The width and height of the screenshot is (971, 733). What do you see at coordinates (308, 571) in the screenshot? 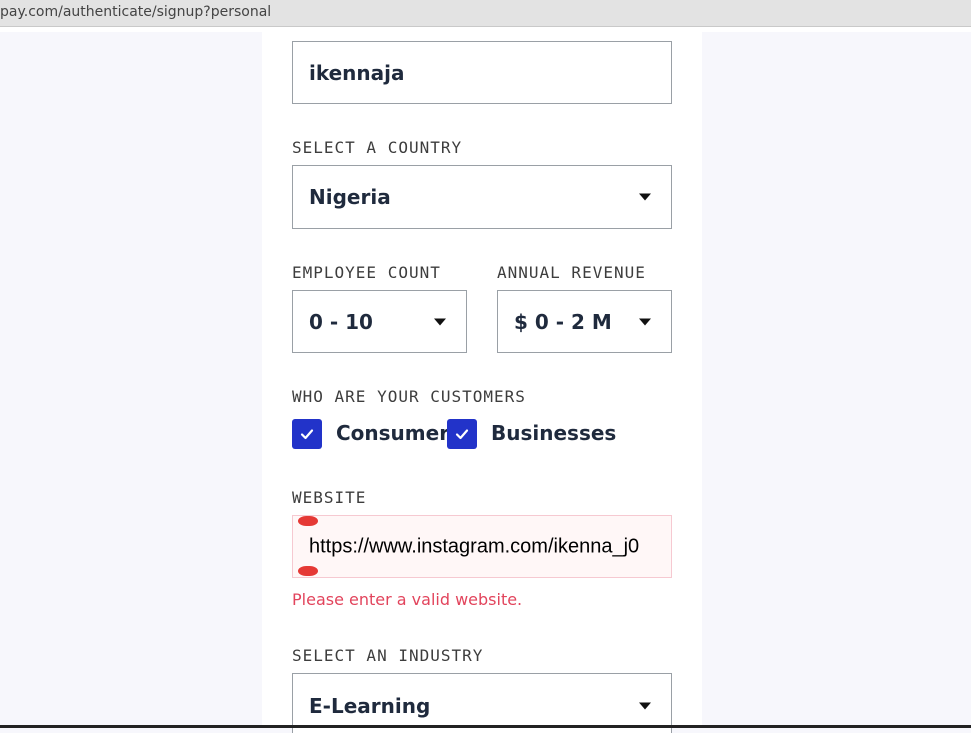
I see `selection-handle-bottom` at bounding box center [308, 571].